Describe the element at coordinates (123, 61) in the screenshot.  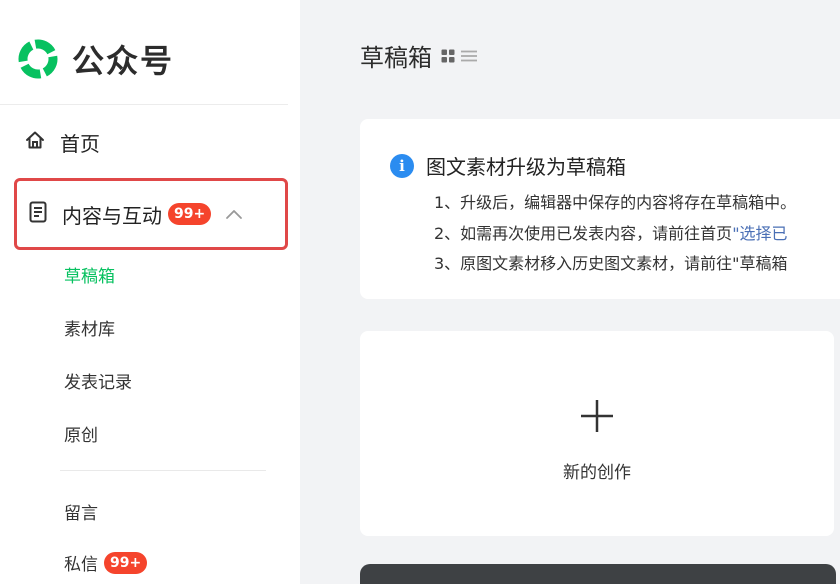
I see `app-name: 公众号` at that location.